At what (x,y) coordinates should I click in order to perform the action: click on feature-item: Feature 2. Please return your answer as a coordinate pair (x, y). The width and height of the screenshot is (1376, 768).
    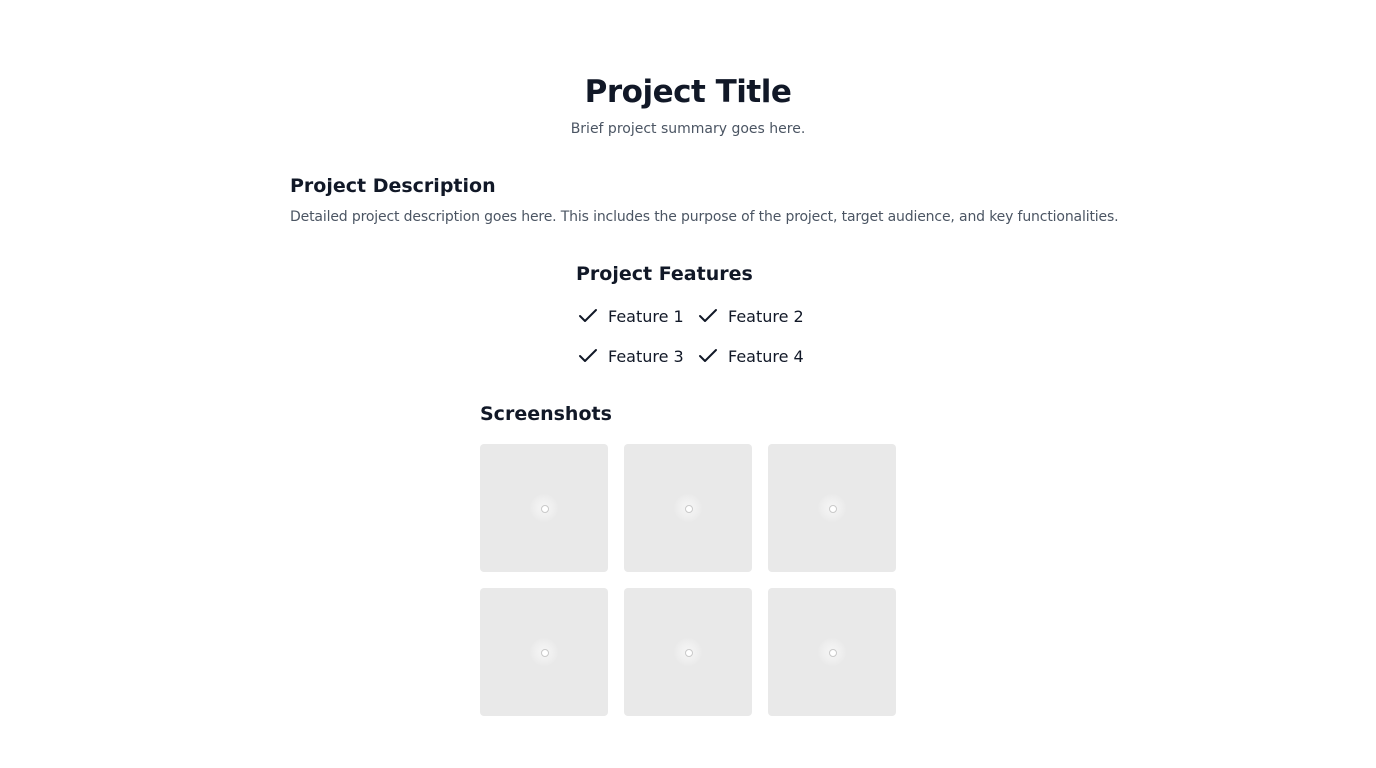
    Looking at the image, I should click on (750, 316).